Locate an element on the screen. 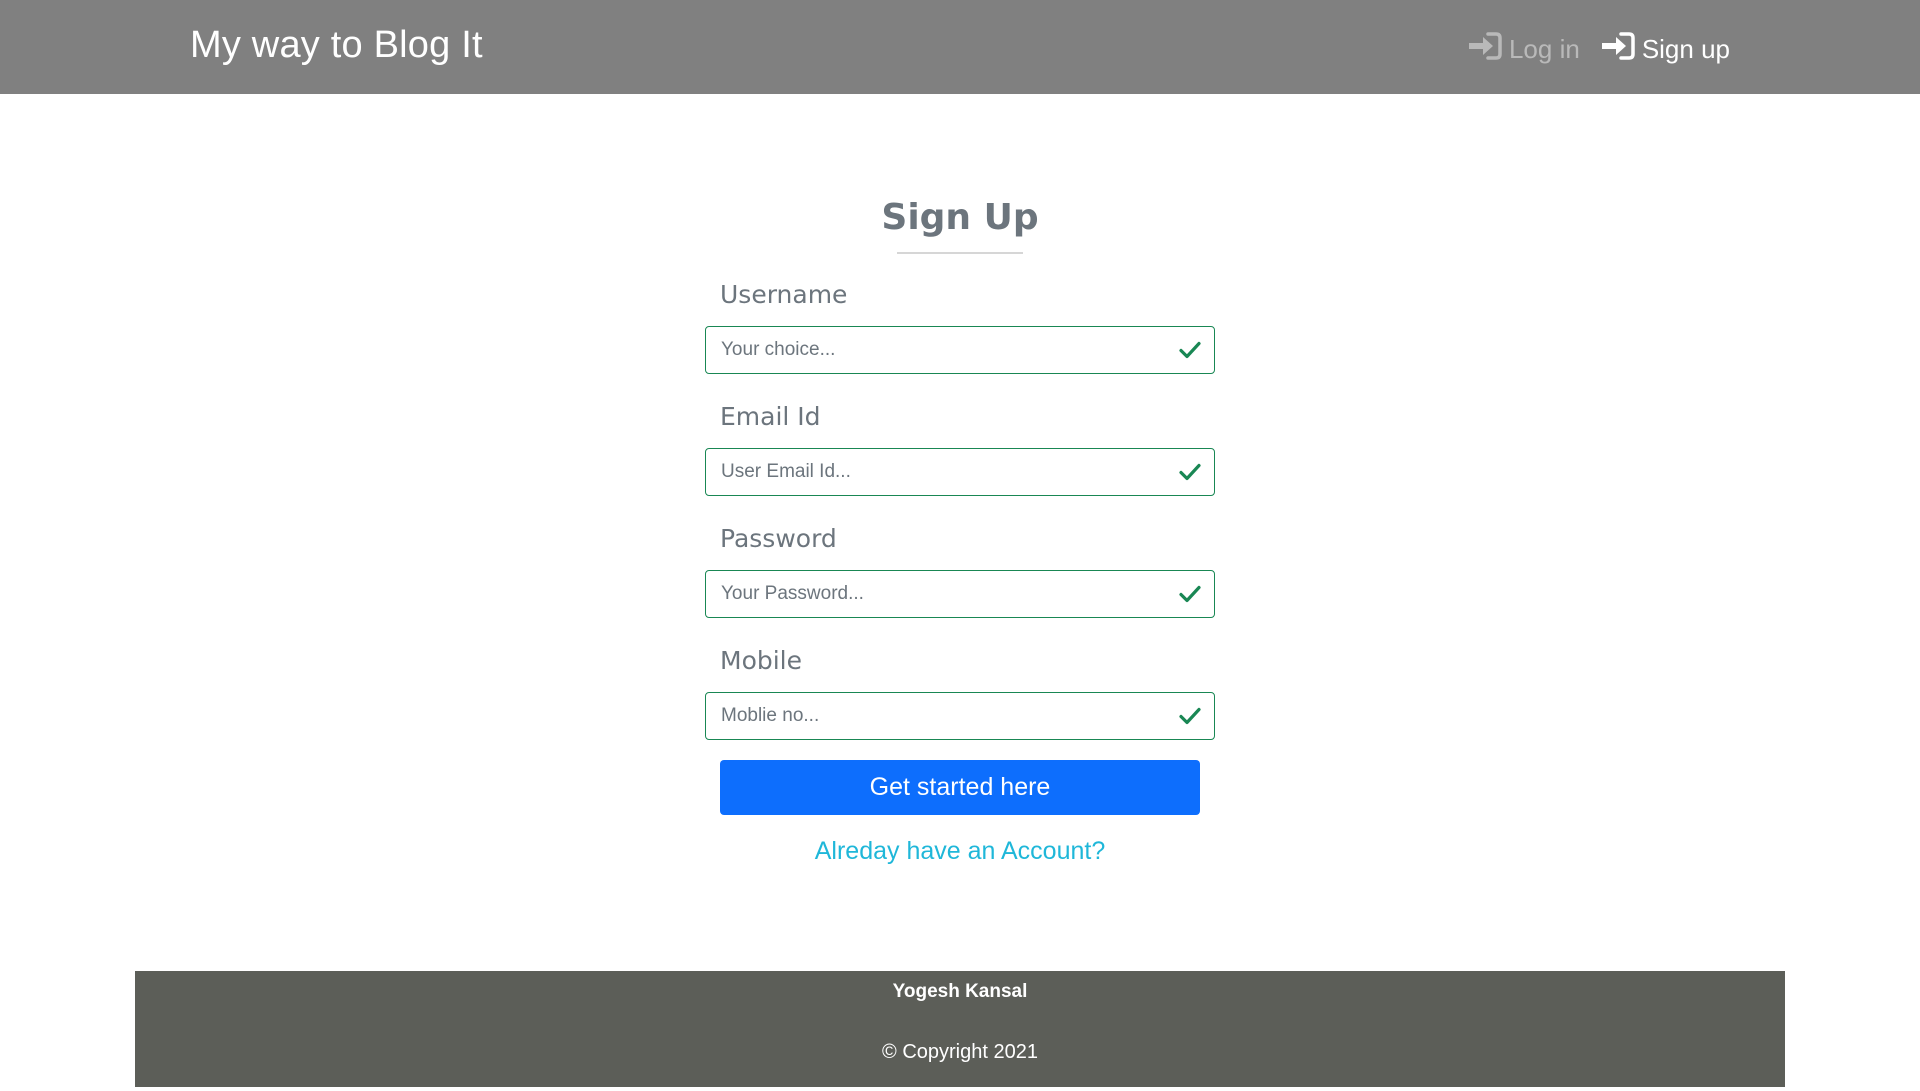  top-navbar: My way to Blog It Log in Sign up is located at coordinates (960, 47).